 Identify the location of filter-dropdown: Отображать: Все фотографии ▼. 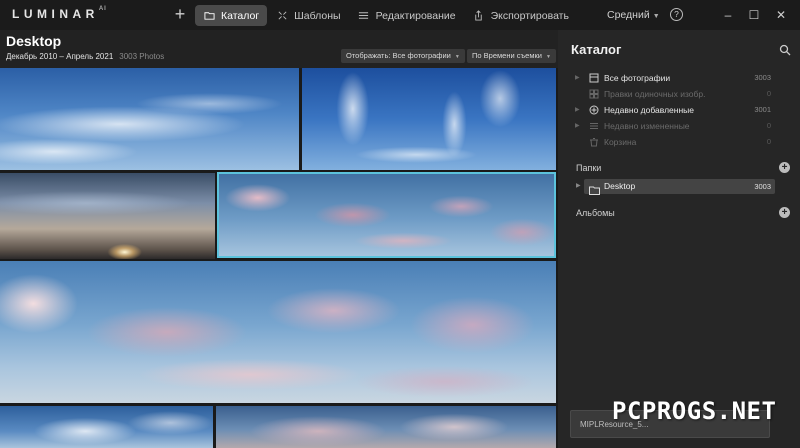
(403, 56).